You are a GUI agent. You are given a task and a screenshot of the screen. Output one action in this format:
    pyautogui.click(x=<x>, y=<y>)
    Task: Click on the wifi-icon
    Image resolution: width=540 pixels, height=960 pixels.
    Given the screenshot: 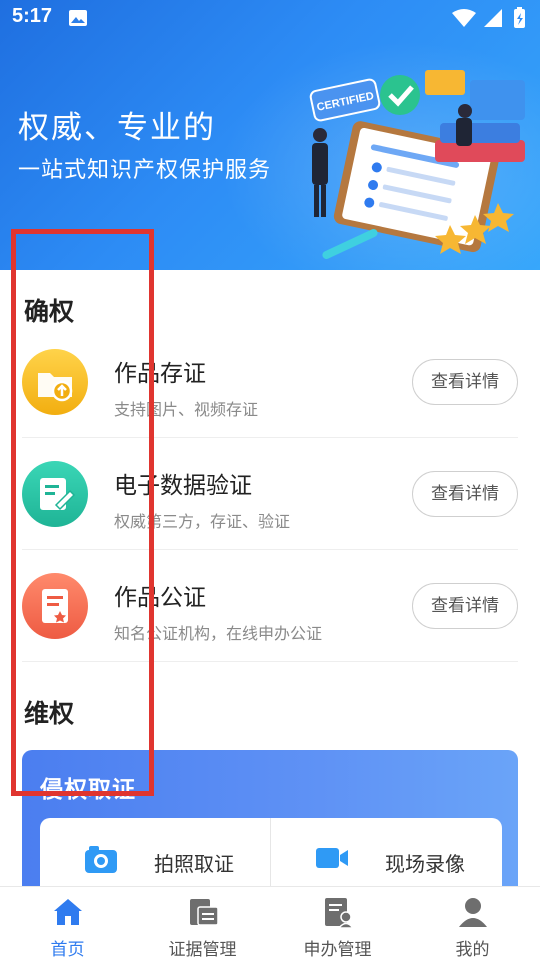 What is the action you would take?
    pyautogui.click(x=464, y=18)
    